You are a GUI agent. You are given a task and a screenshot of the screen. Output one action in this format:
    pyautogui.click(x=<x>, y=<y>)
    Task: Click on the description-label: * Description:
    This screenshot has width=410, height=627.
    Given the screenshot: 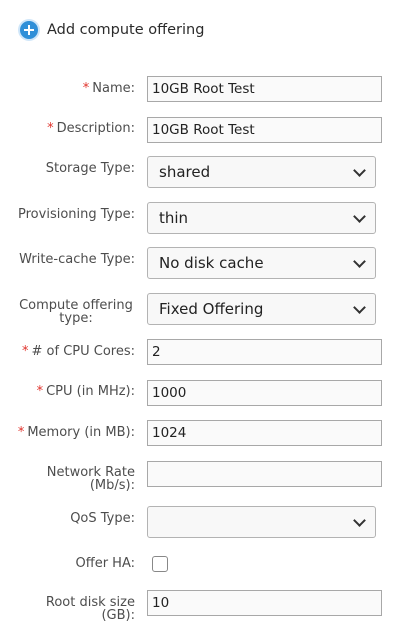 What is the action you would take?
    pyautogui.click(x=91, y=128)
    